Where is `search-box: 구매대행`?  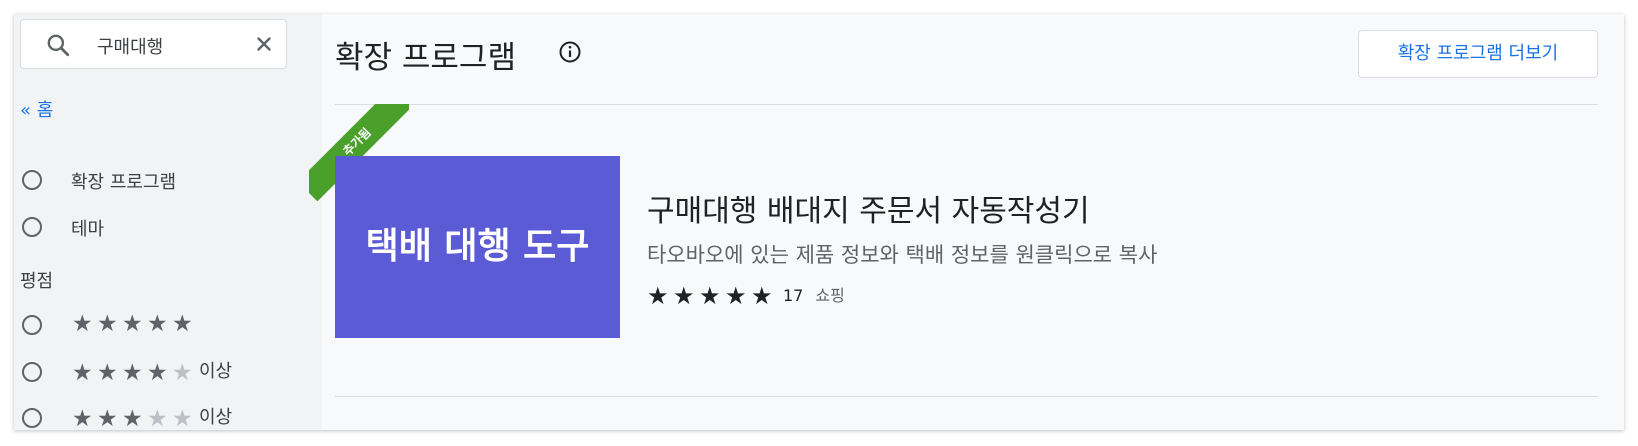 search-box: 구매대행 is located at coordinates (153, 44).